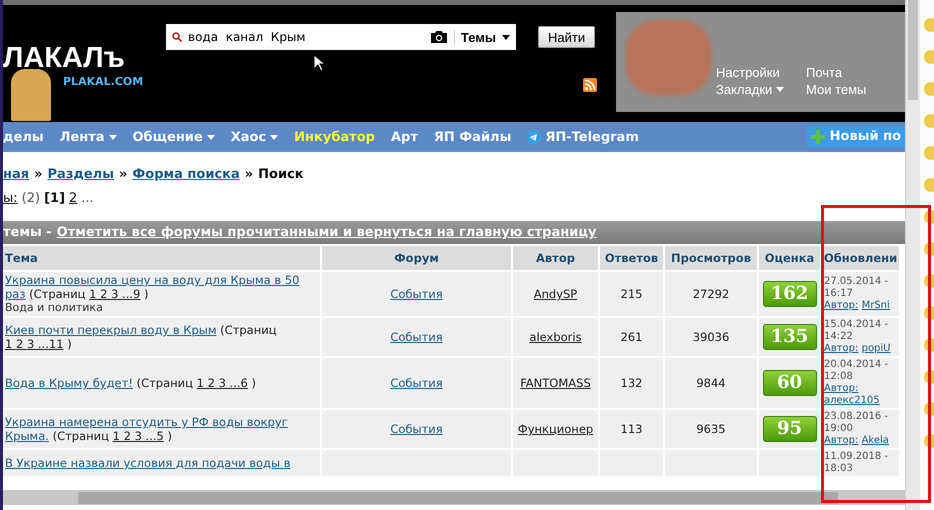  What do you see at coordinates (839, 429) in the screenshot?
I see `updated-time: 19:00` at bounding box center [839, 429].